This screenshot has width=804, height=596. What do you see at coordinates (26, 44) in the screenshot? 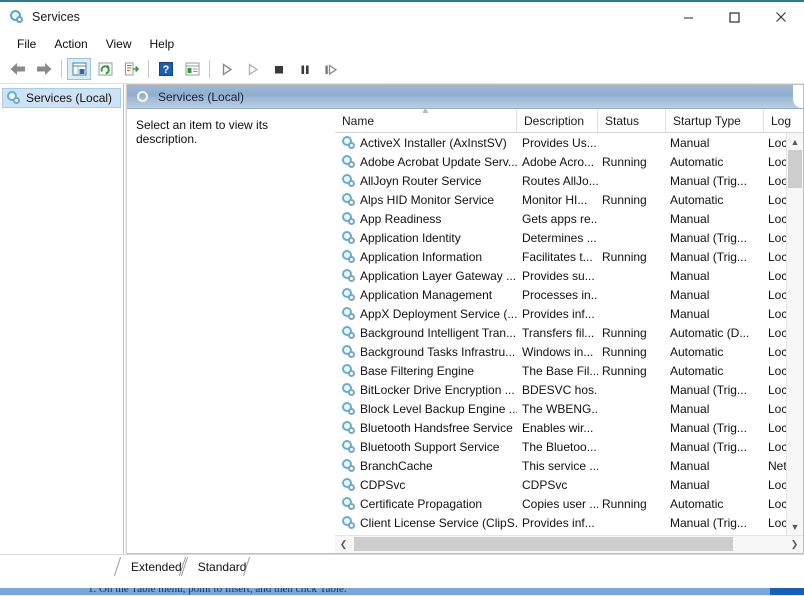
I see `menu-file: File` at bounding box center [26, 44].